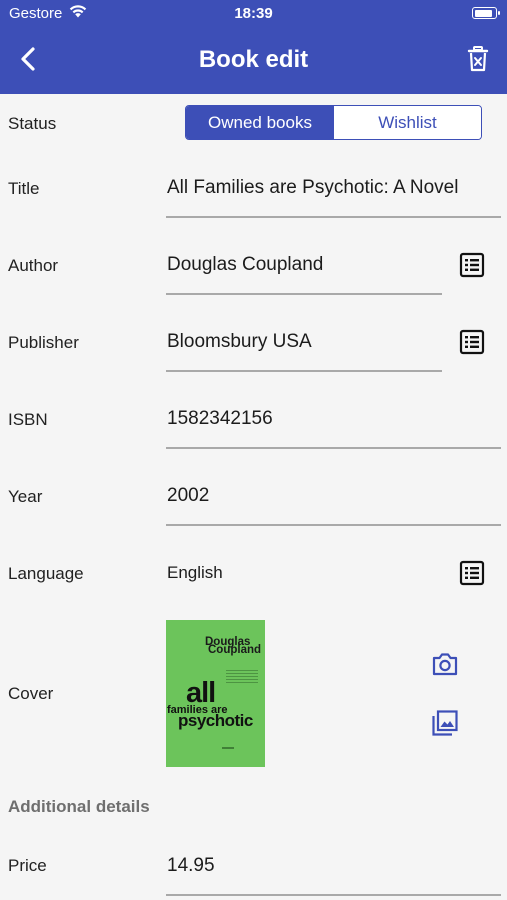 The width and height of the screenshot is (507, 900). What do you see at coordinates (46, 573) in the screenshot?
I see `language-label: Language` at bounding box center [46, 573].